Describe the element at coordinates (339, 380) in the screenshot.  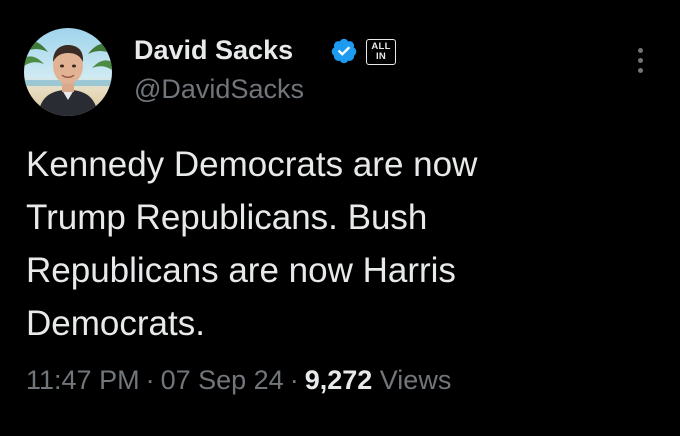
I see `views-count: 9,272` at that location.